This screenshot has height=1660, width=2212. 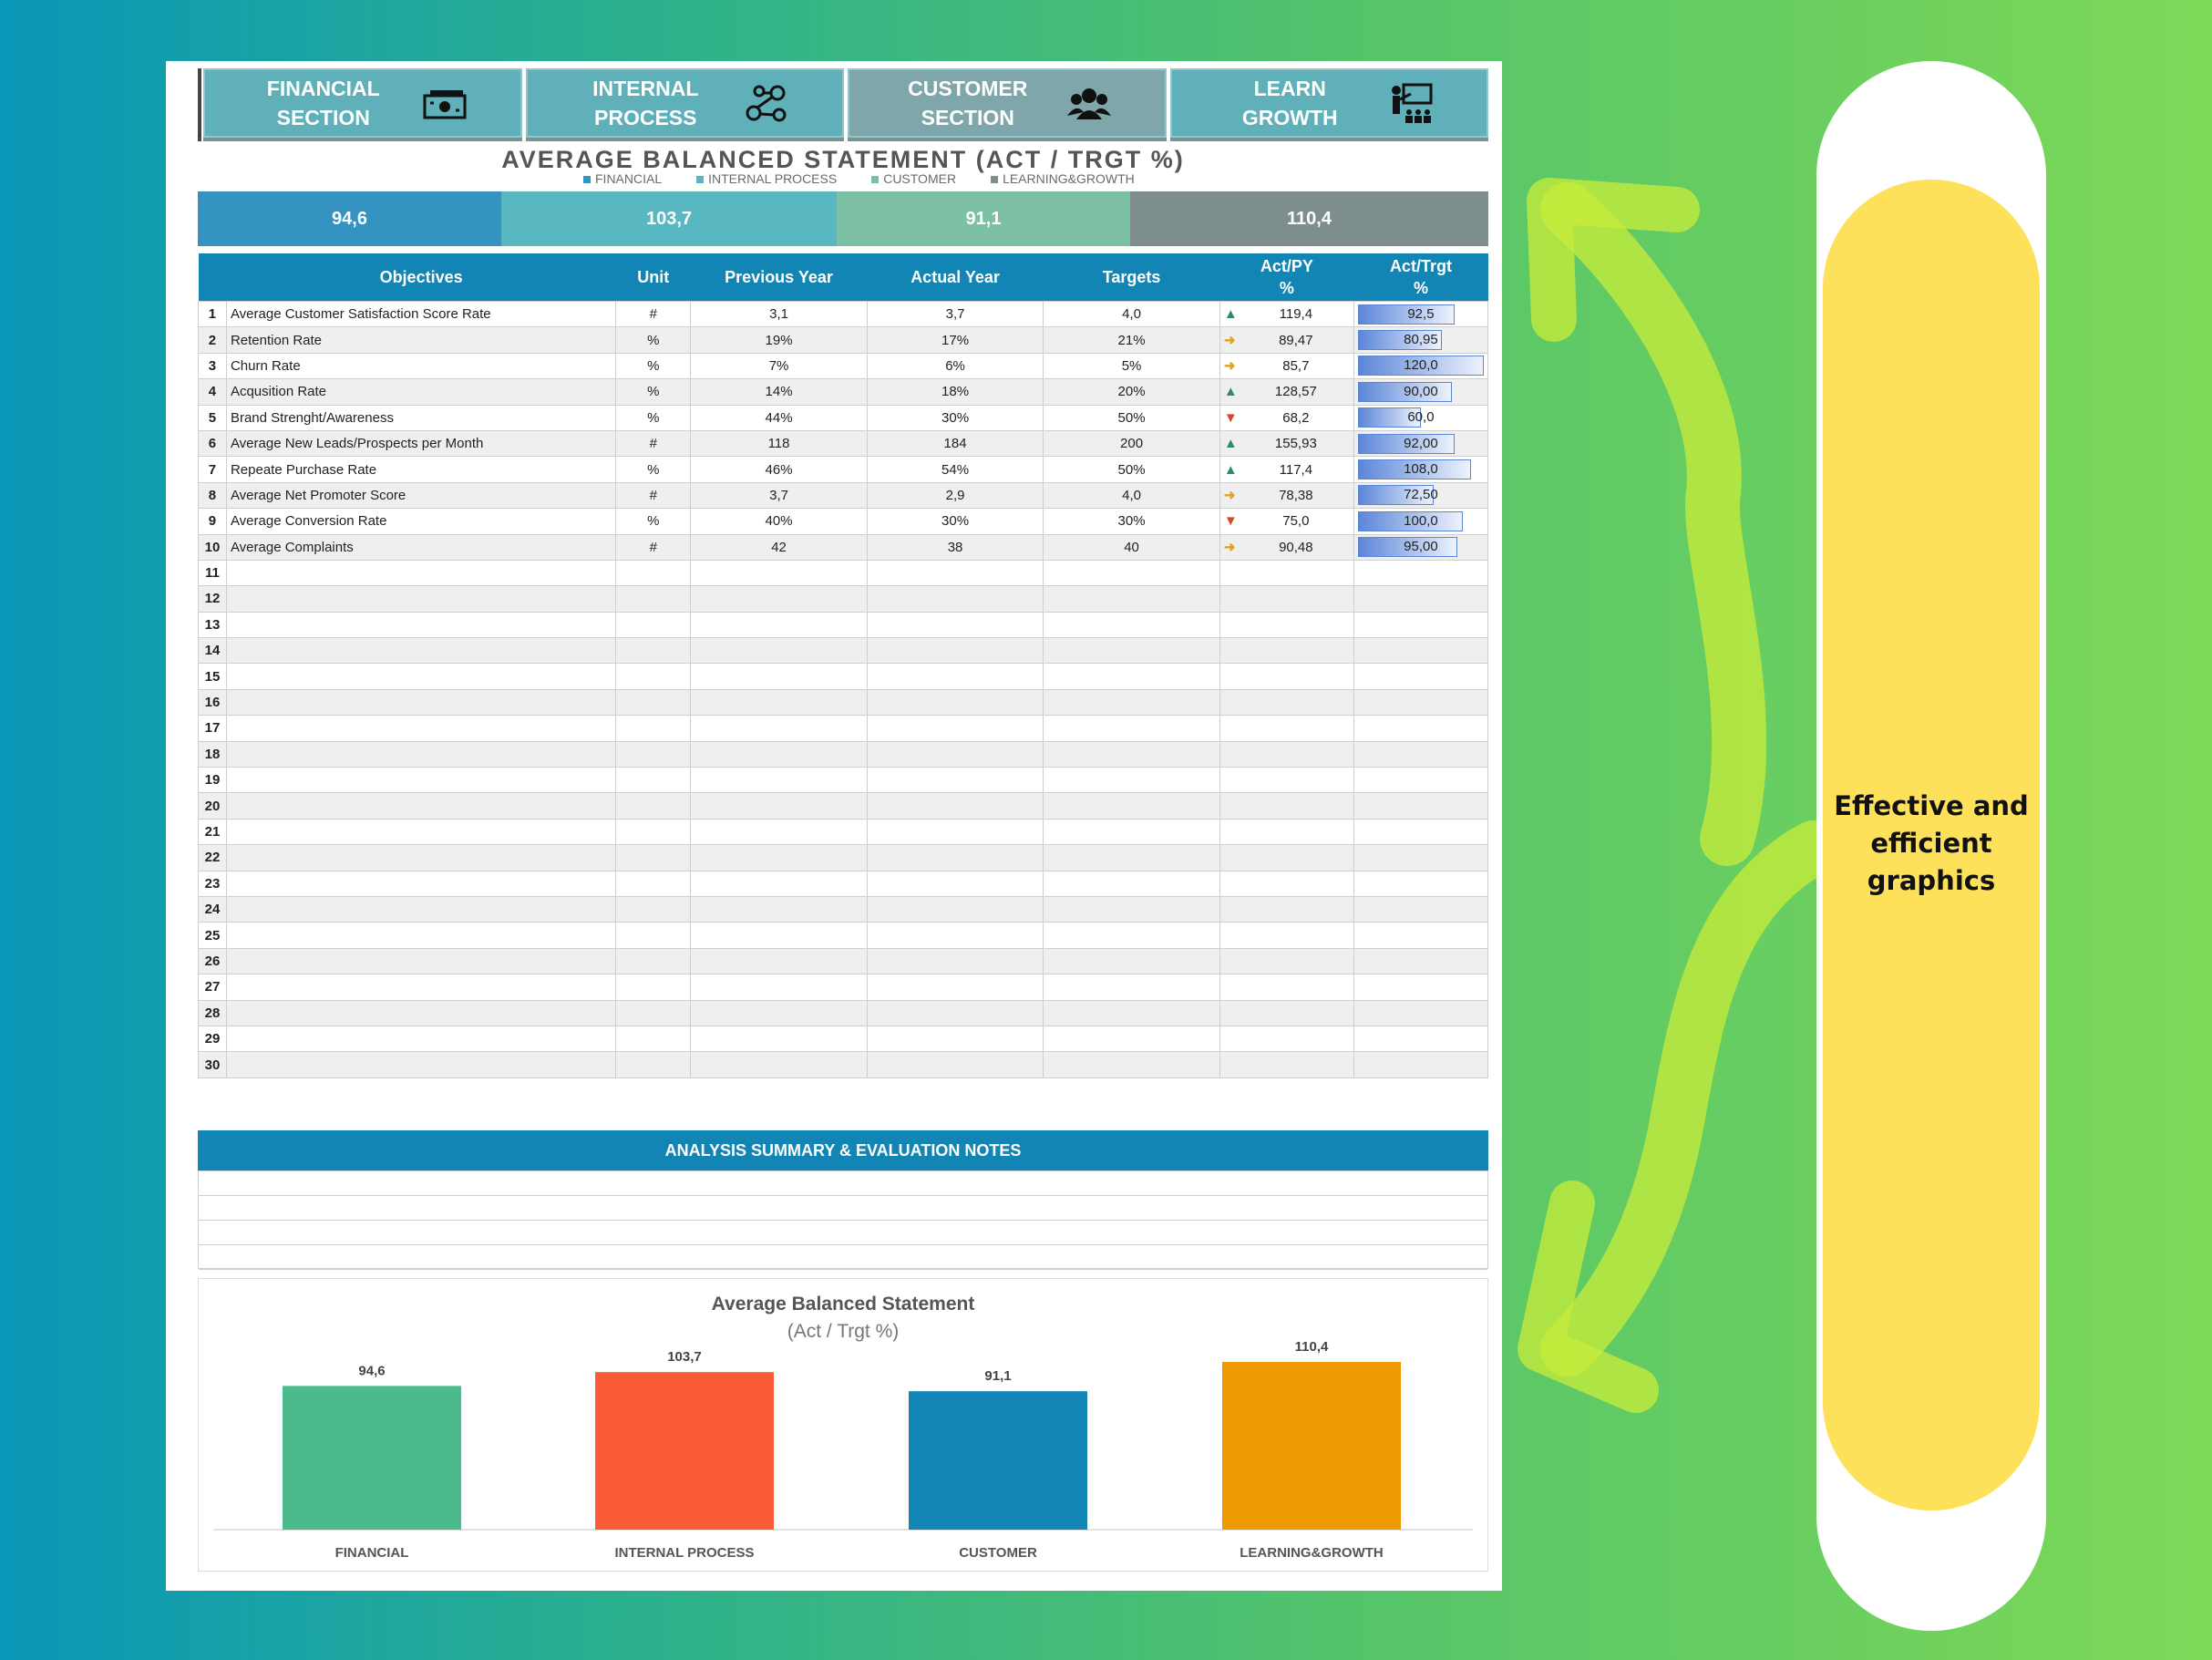 What do you see at coordinates (1421, 521) in the screenshot?
I see `act-trgt-cell: 100,0` at bounding box center [1421, 521].